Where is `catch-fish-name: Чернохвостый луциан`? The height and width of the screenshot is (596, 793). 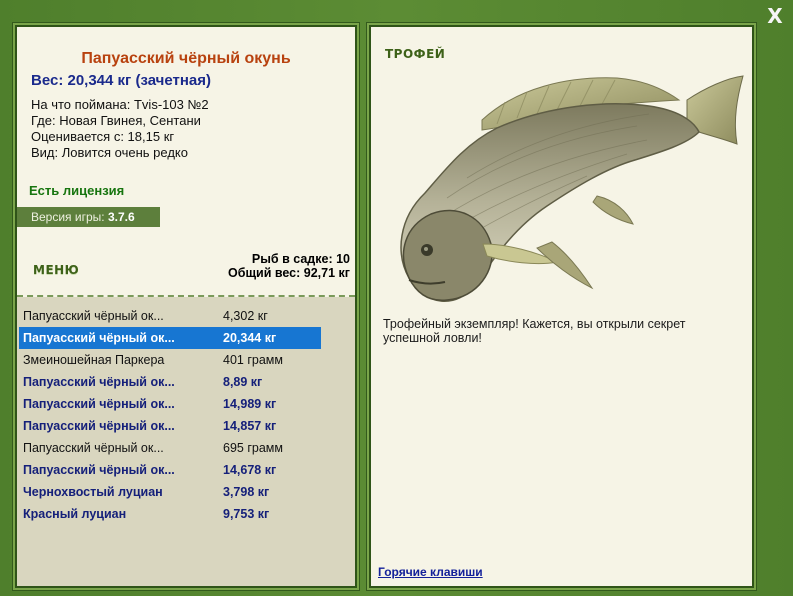 catch-fish-name: Чернохвостый луциан is located at coordinates (93, 492).